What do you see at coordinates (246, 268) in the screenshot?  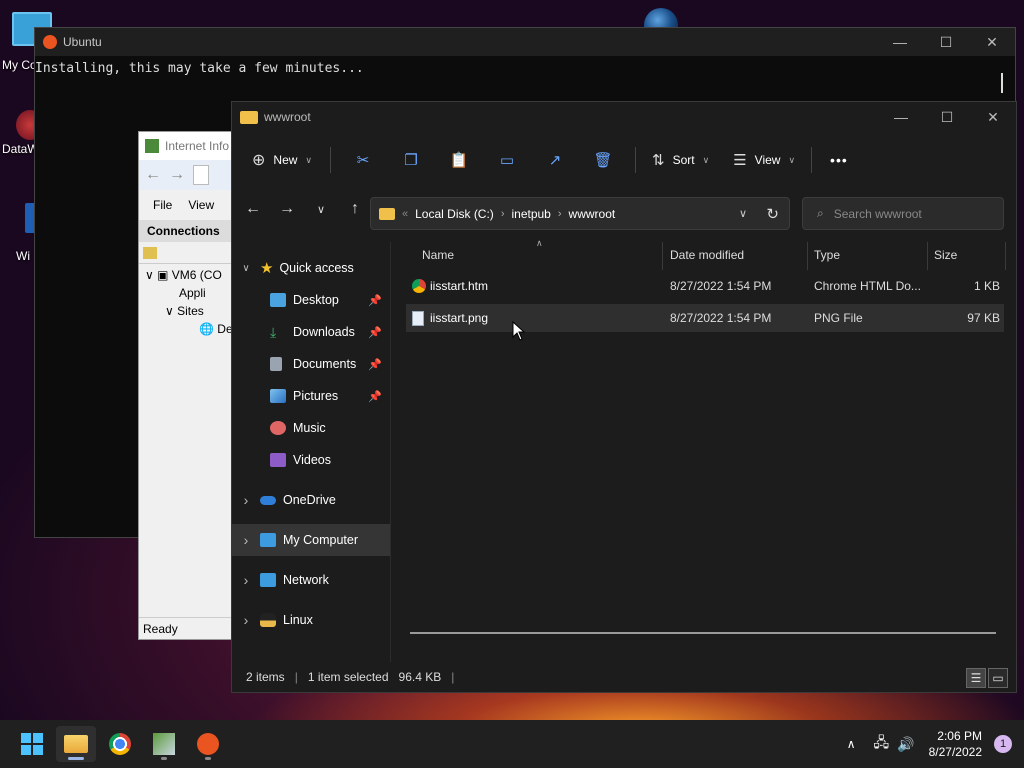 I see `chevron-down-icon: ∨` at bounding box center [246, 268].